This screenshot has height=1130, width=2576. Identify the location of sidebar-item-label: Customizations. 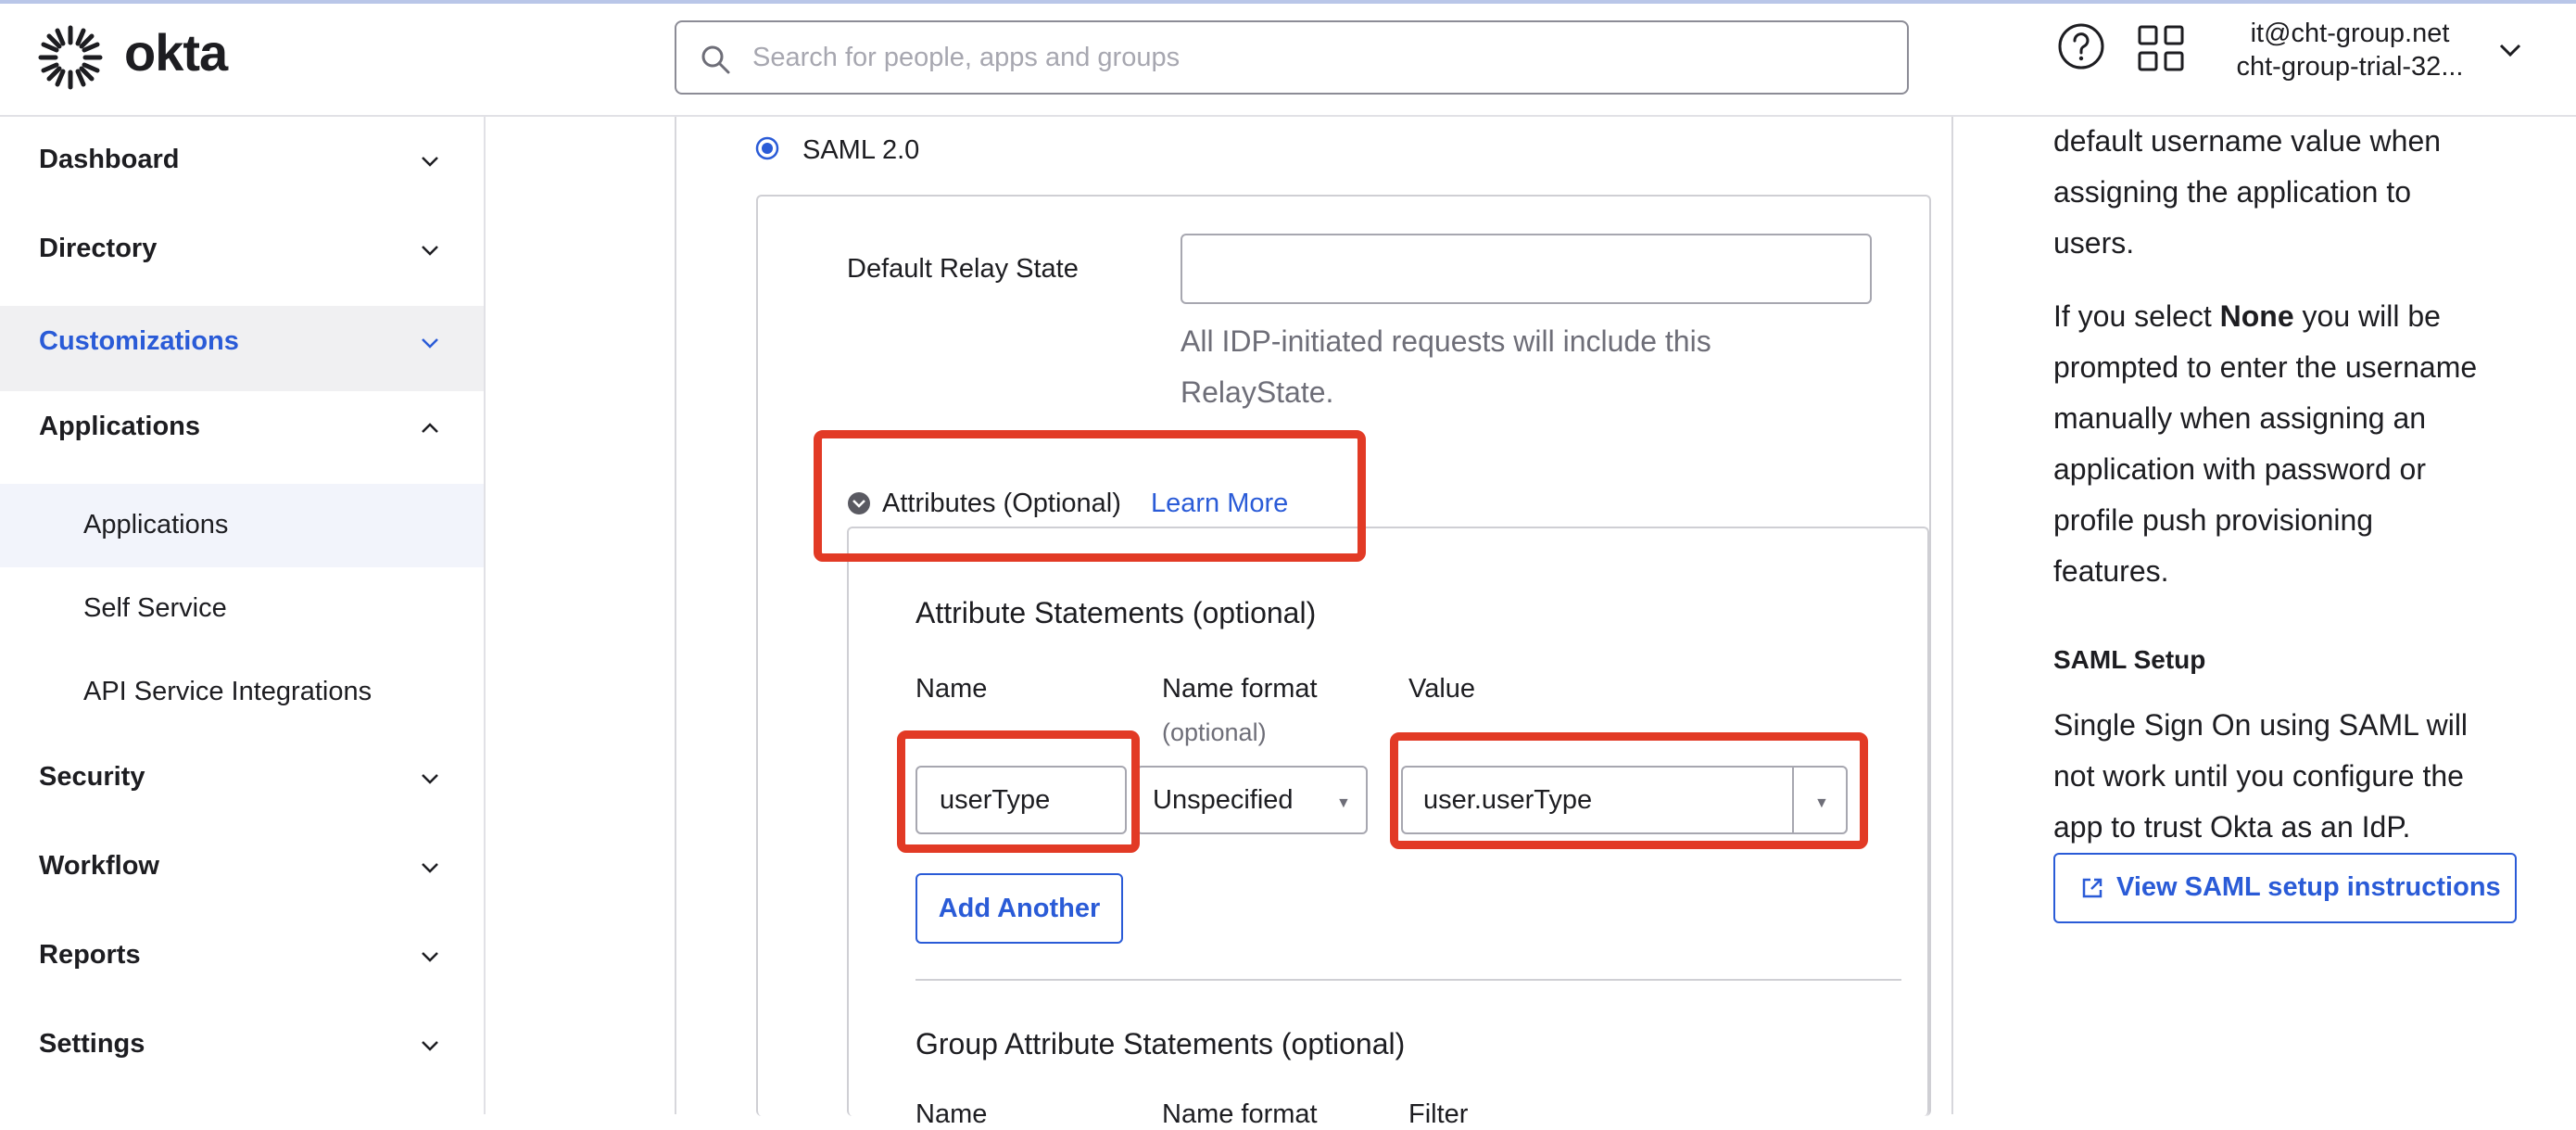
(139, 341).